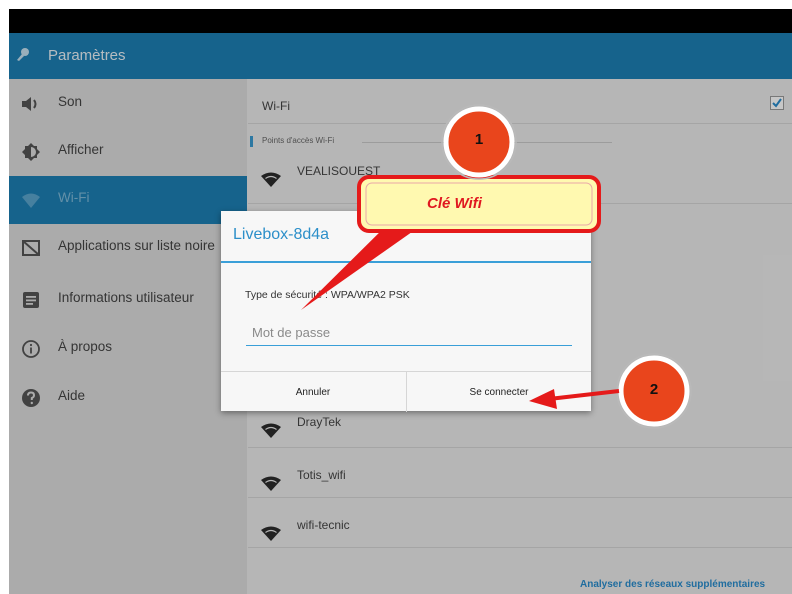  I want to click on callout-label: Clé Wifi, so click(454, 203).